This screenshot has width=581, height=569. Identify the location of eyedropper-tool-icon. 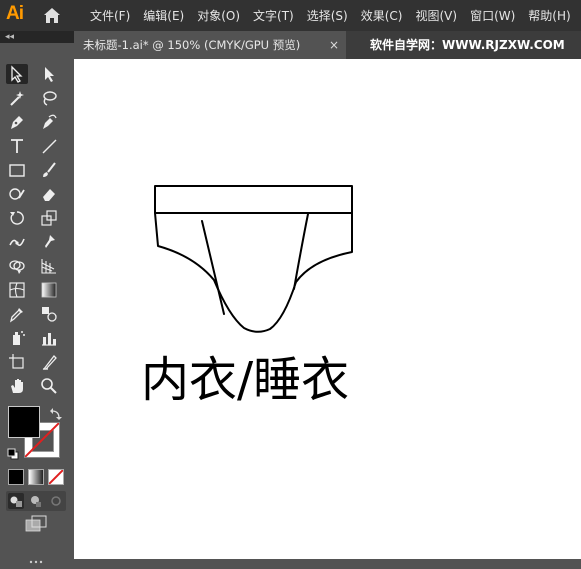
(17, 314).